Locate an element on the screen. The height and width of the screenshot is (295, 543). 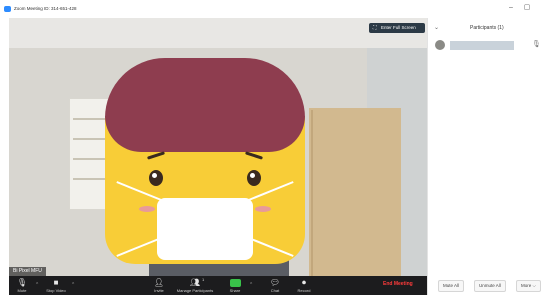
record-button: ⏺ Record is located at coordinates (304, 286).